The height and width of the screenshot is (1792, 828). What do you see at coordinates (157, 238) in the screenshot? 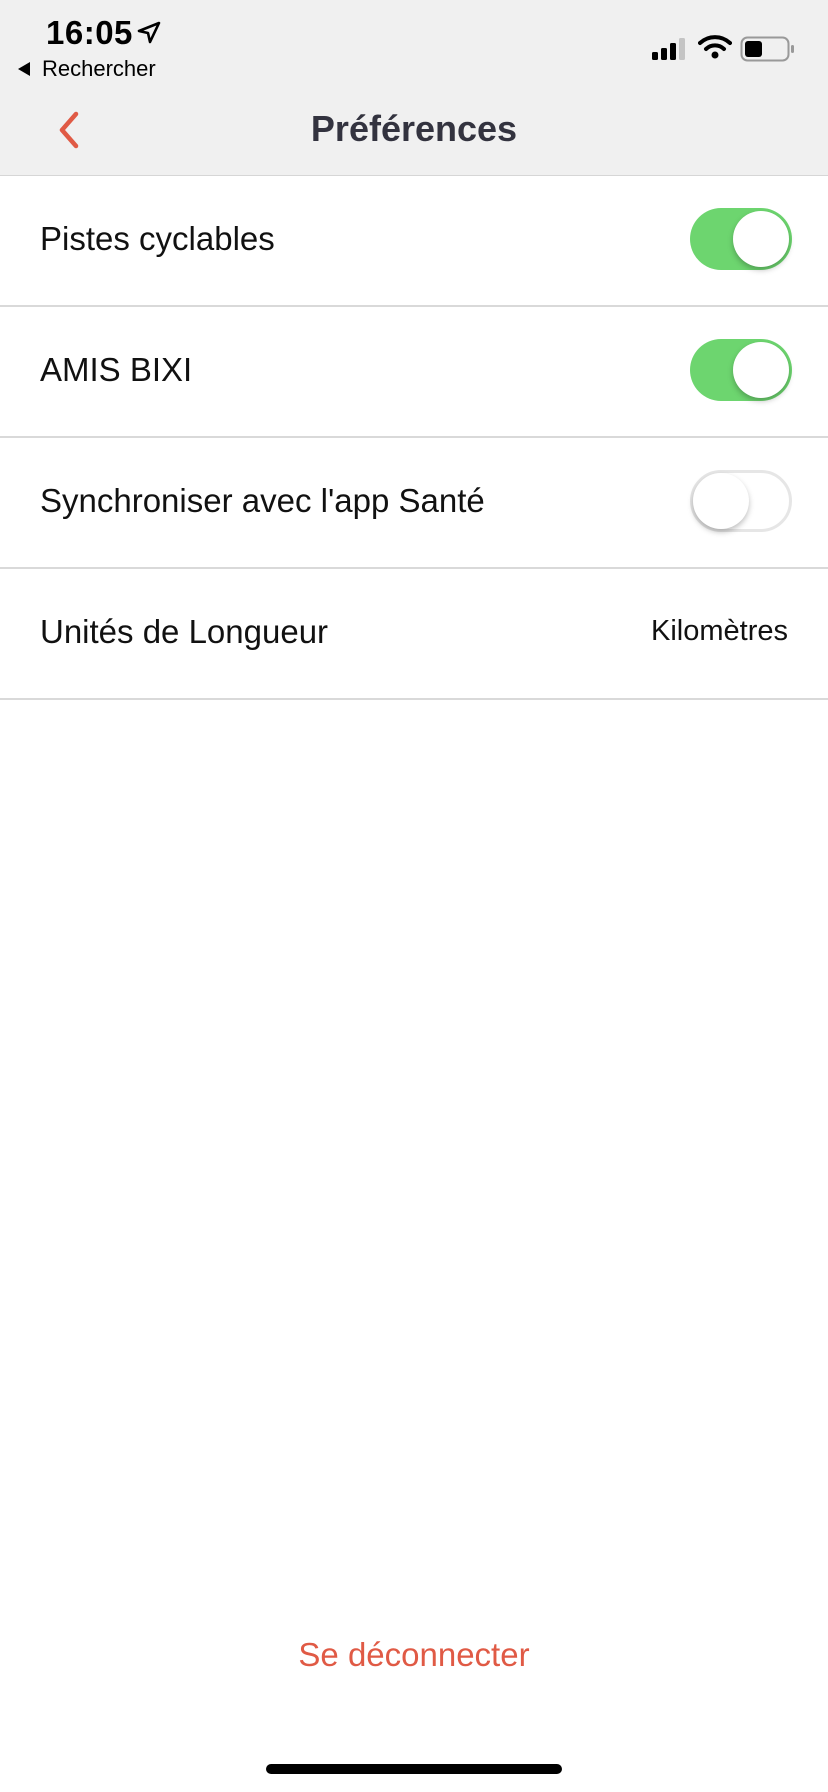
I see `pref-label: Pistes cyclables` at bounding box center [157, 238].